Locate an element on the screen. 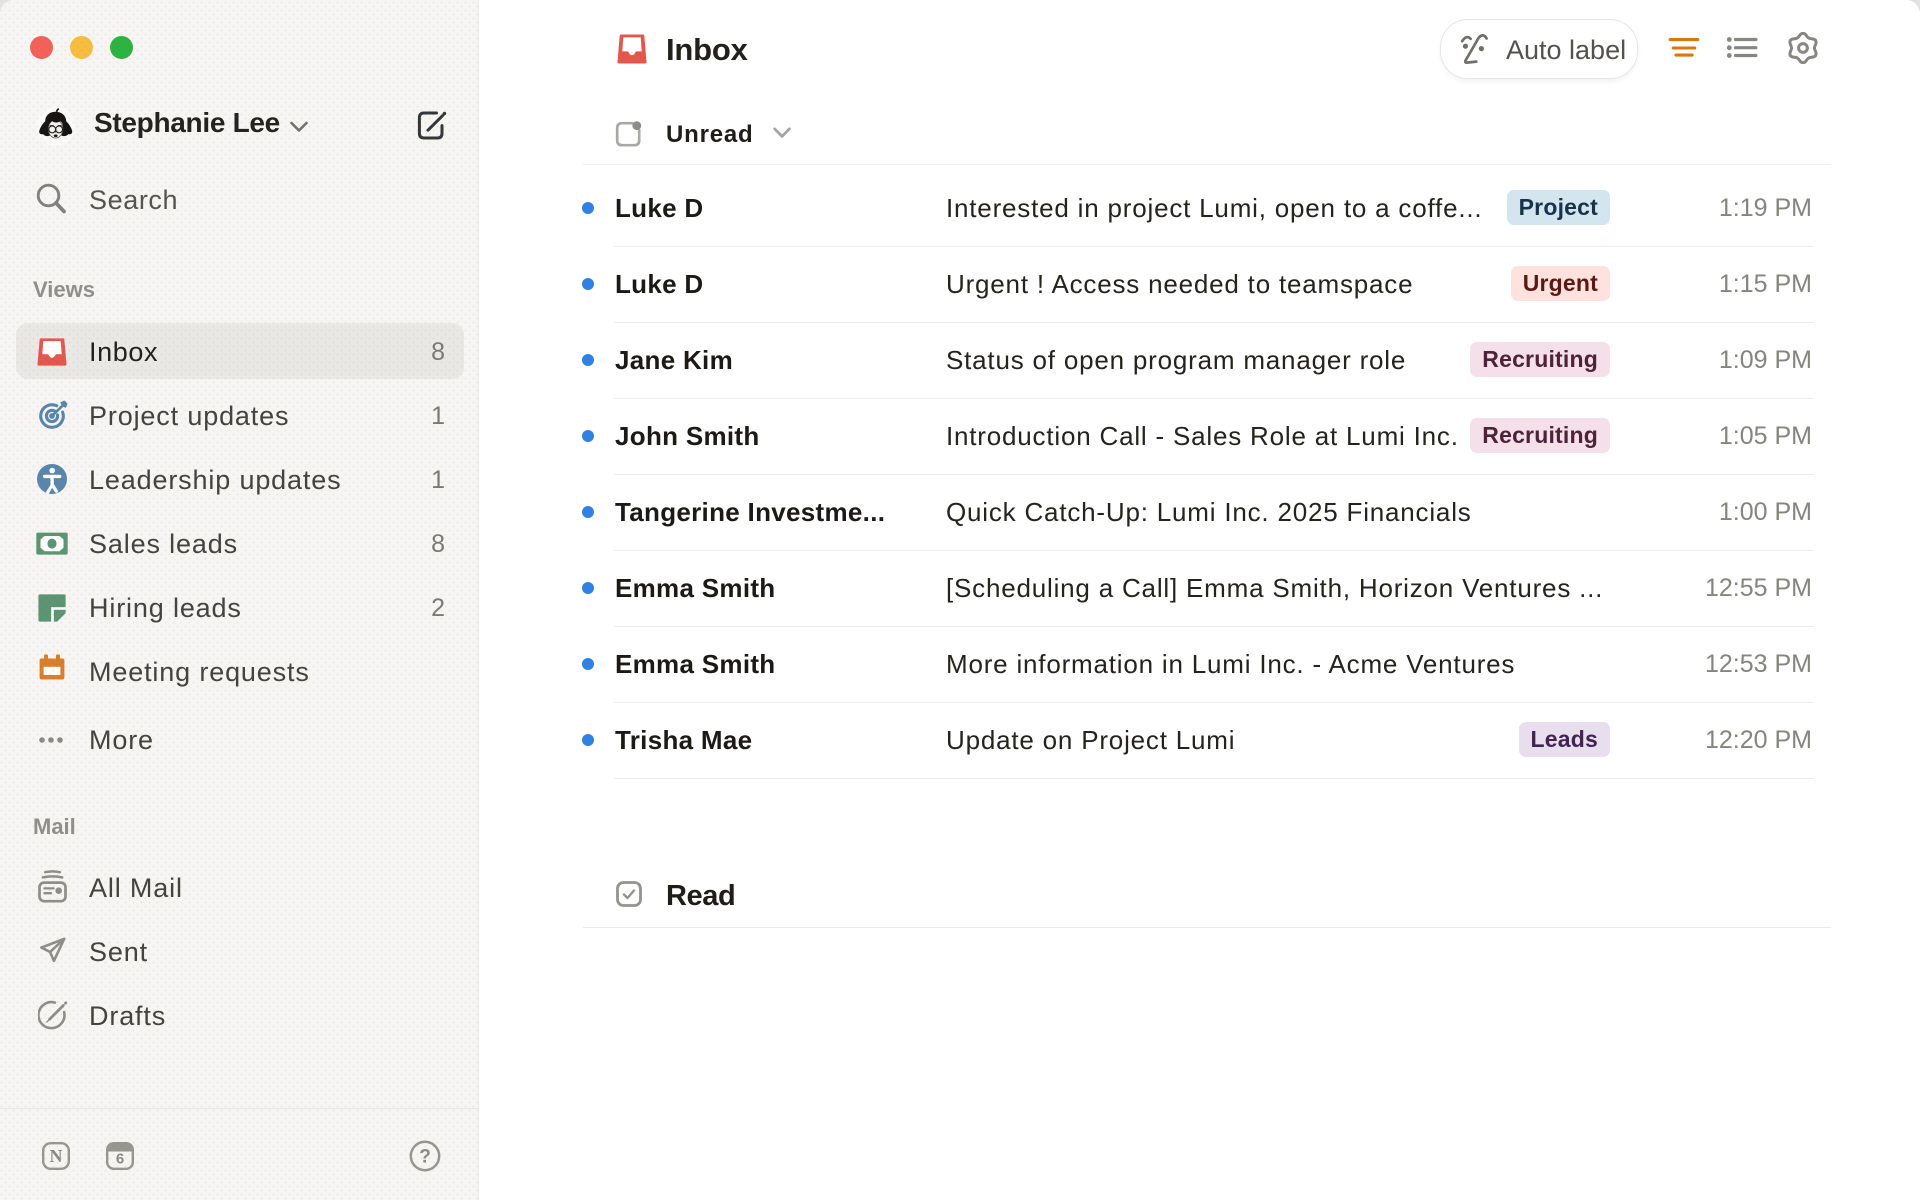 This screenshot has width=1920, height=1200. svg-text: 6 is located at coordinates (120, 1159).